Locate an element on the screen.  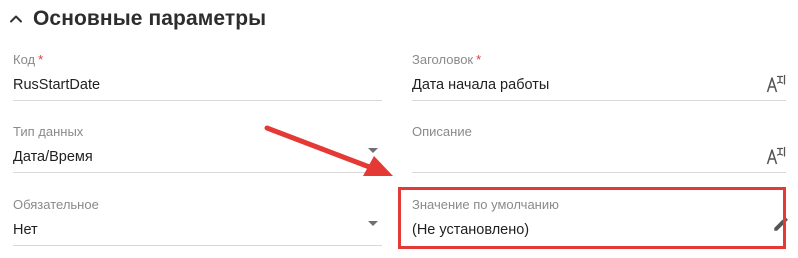
description-label: Описание is located at coordinates (442, 131).